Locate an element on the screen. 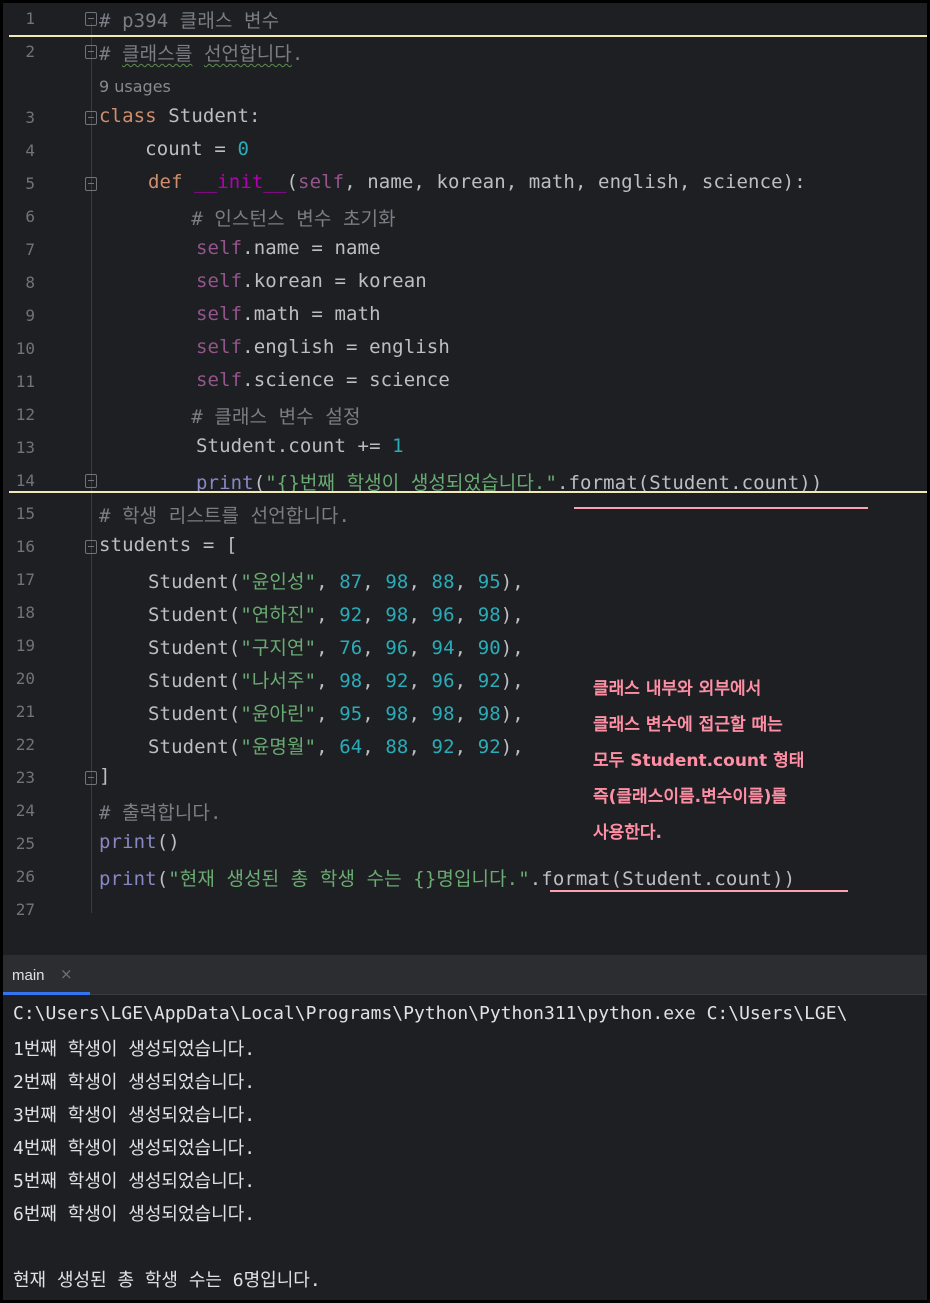 The image size is (930, 1303). line-number: 9 is located at coordinates (30, 315).